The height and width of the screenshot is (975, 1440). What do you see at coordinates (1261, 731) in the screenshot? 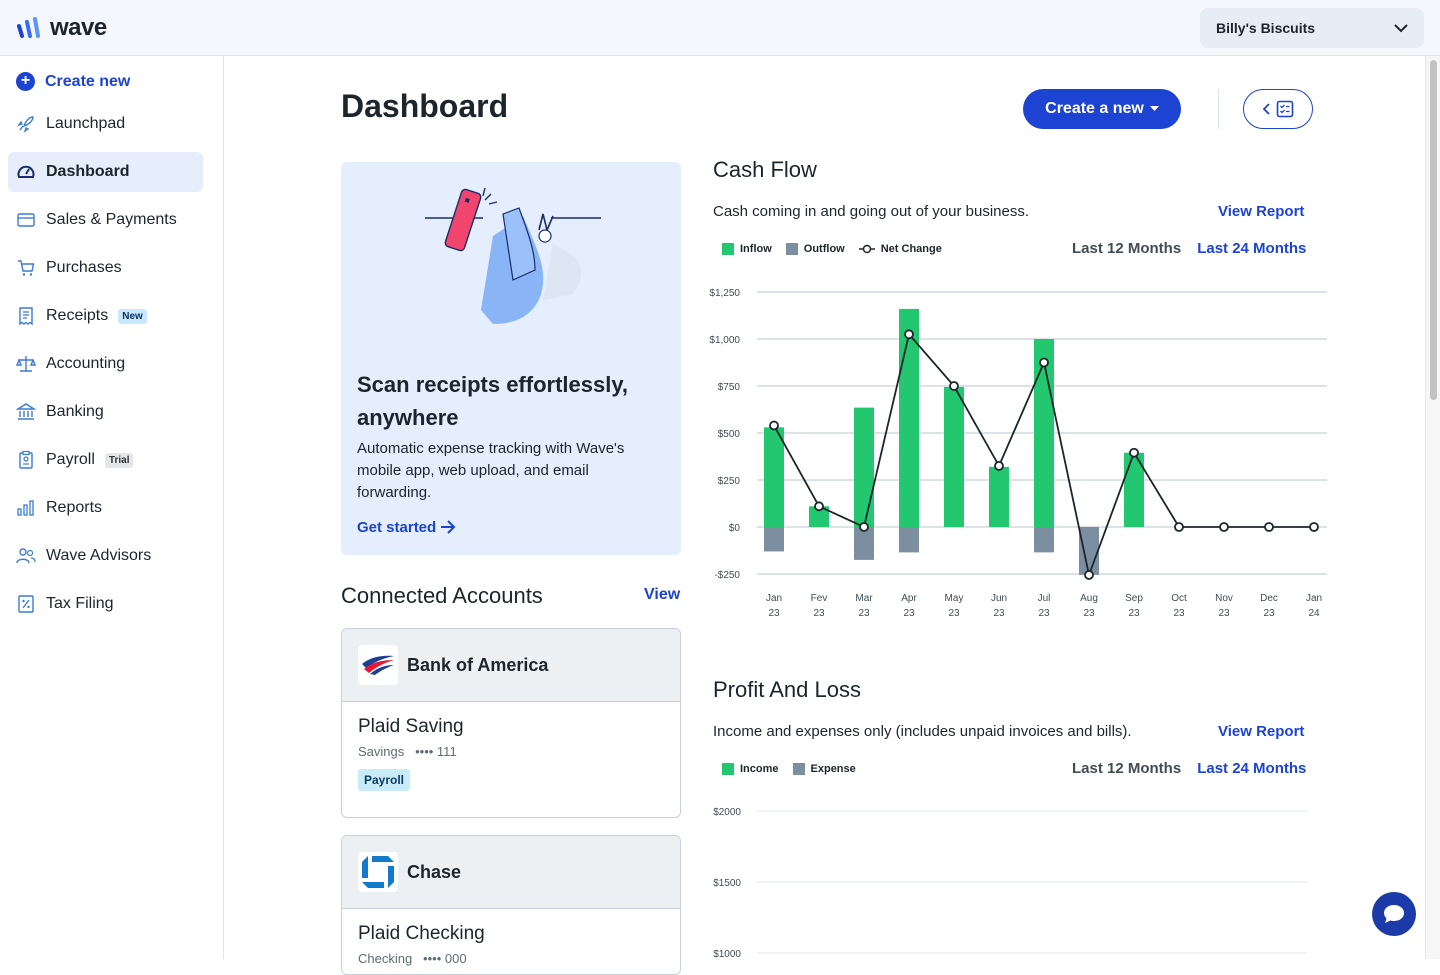
I see `profit-loss-view-report-link: View Report` at bounding box center [1261, 731].